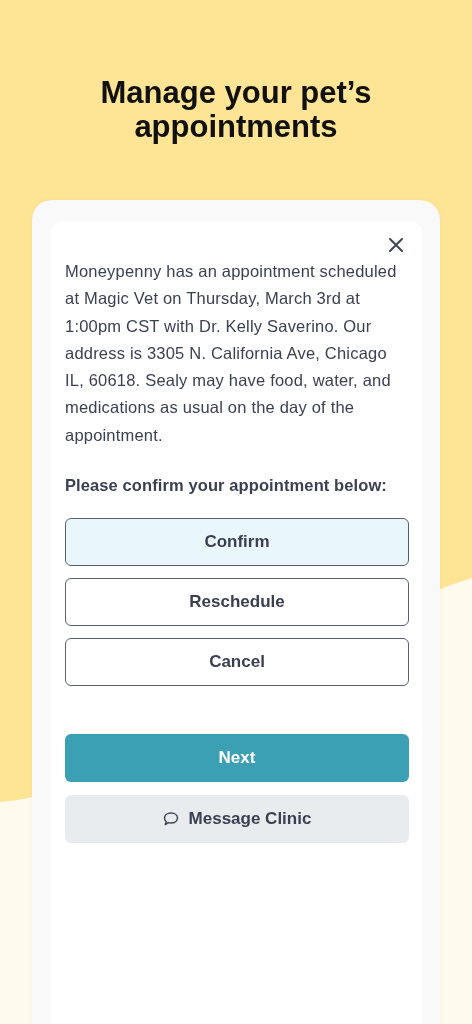 Image resolution: width=472 pixels, height=1024 pixels. What do you see at coordinates (237, 662) in the screenshot?
I see `option-button: Cancel` at bounding box center [237, 662].